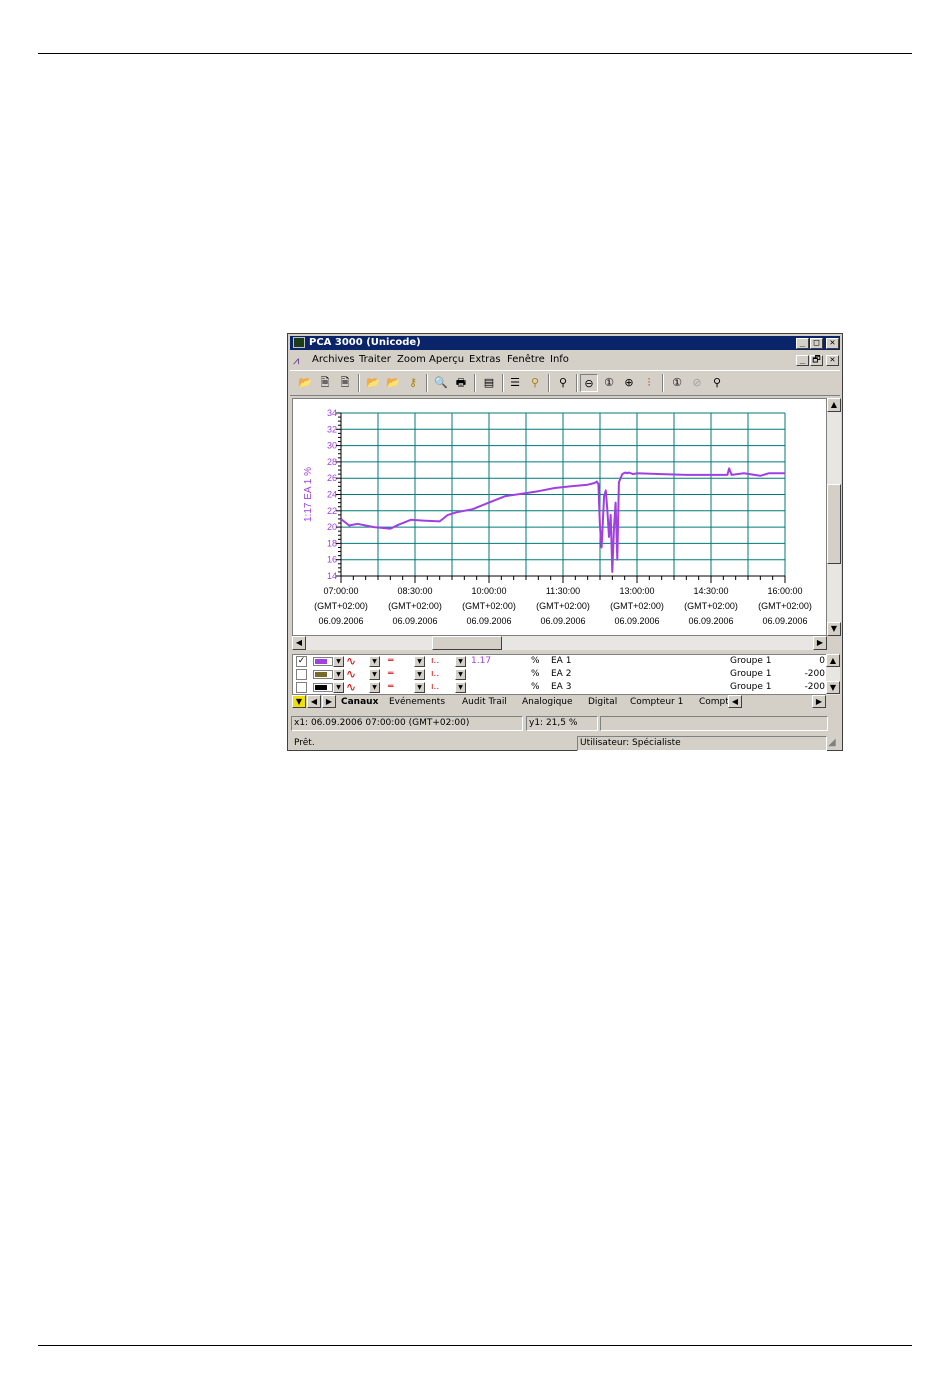 This screenshot has height=1398, width=950. Describe the element at coordinates (393, 383) in the screenshot. I see `export-folder-icon: 📂` at that location.